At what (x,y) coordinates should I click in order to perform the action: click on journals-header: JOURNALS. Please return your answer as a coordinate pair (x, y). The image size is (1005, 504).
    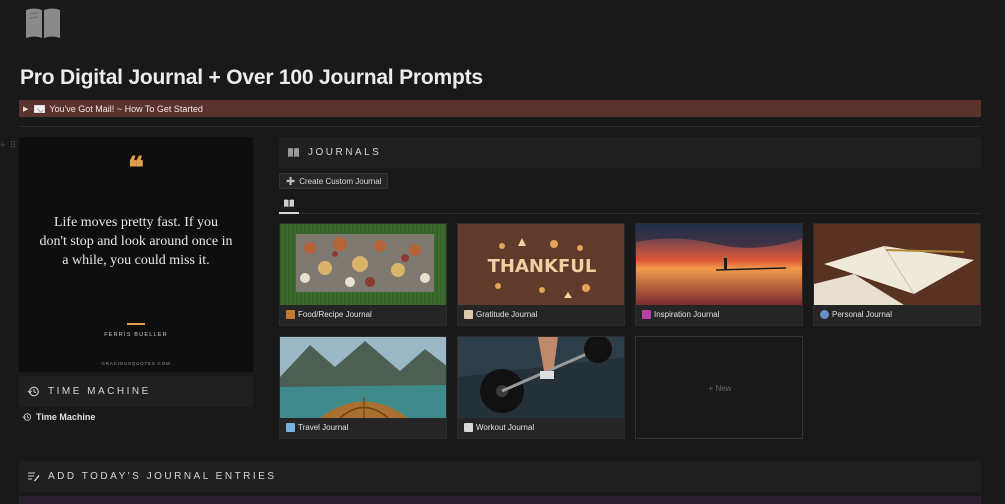
    Looking at the image, I should click on (630, 152).